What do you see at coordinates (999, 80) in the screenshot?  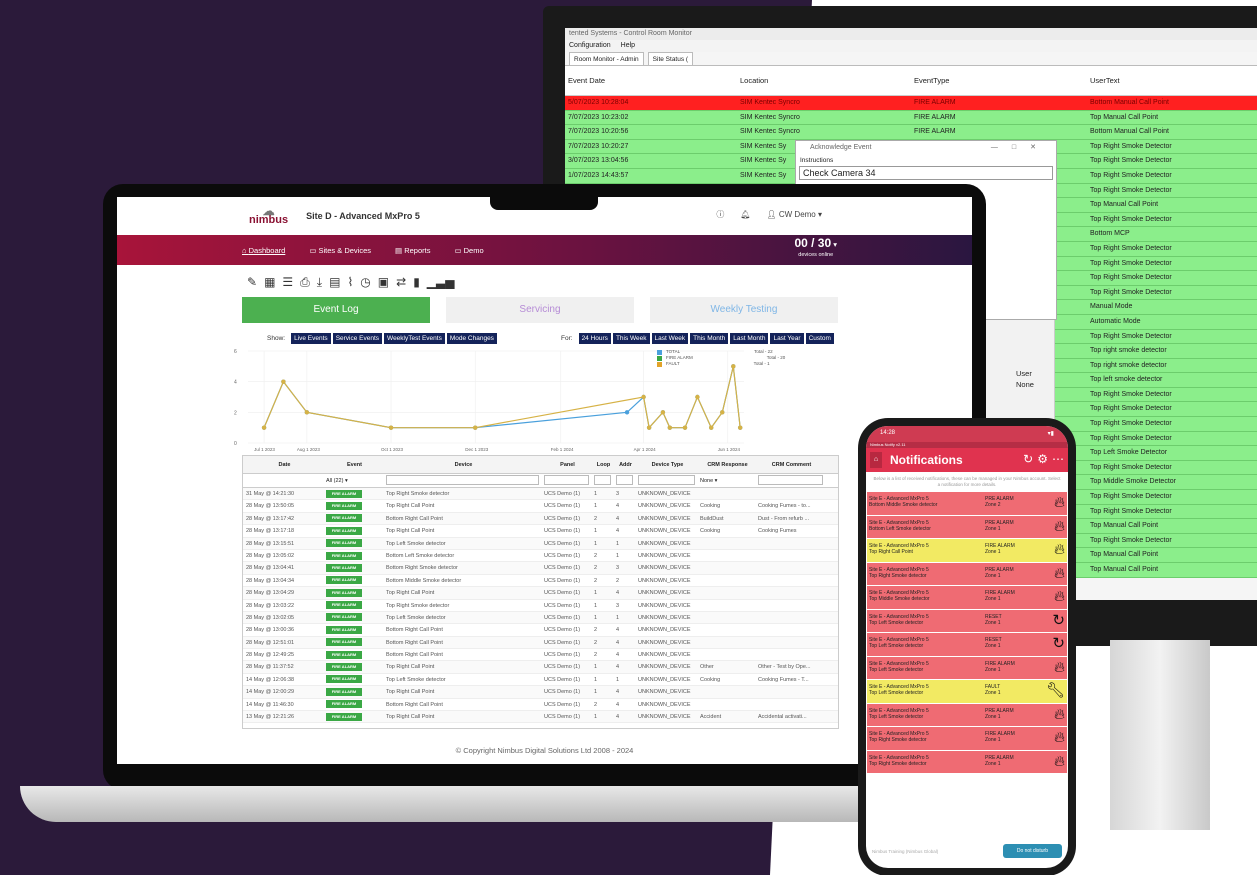 I see `col-event-type: EventType` at bounding box center [999, 80].